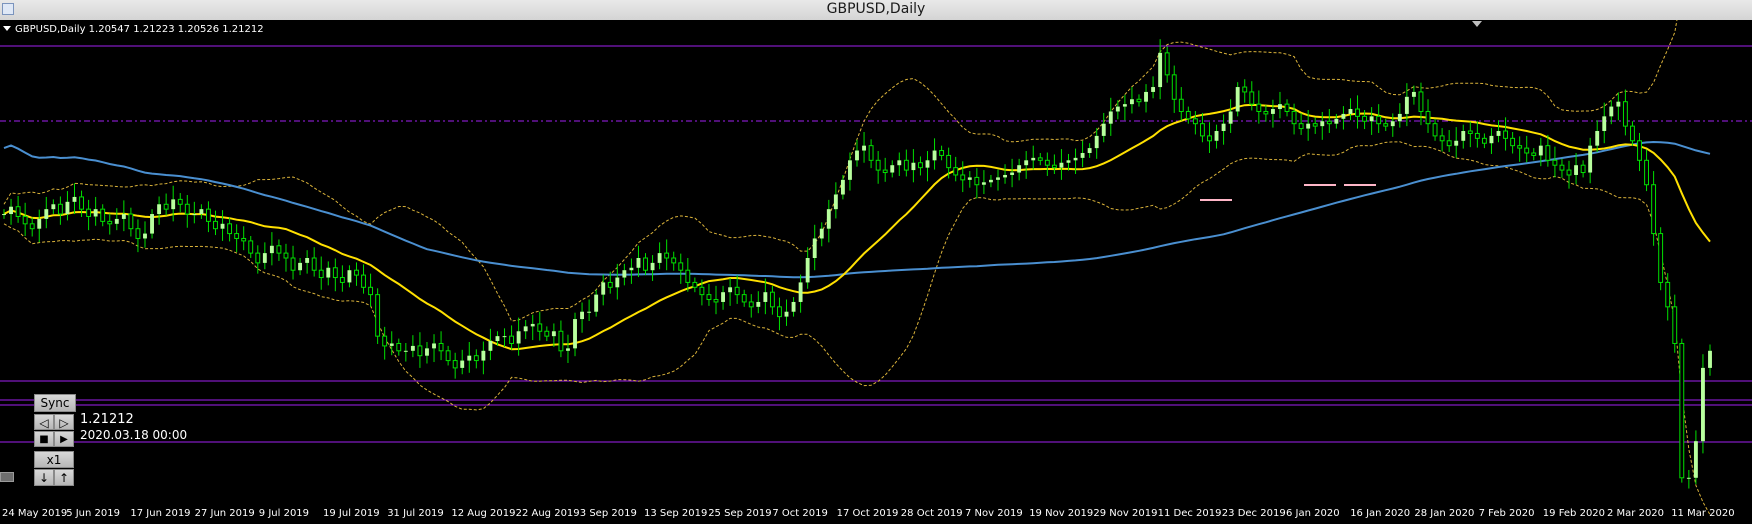 This screenshot has height=524, width=1752. What do you see at coordinates (1477, 24) in the screenshot?
I see `chart-shift-marker-icon` at bounding box center [1477, 24].